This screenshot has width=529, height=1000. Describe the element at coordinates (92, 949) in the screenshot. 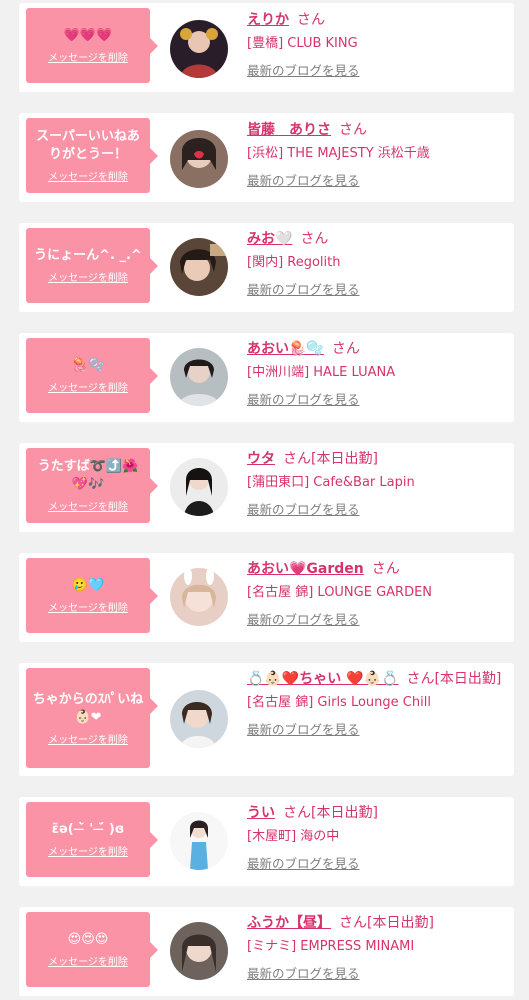

I see `message-bubble: 😍😍😍 メッセージを削除` at that location.